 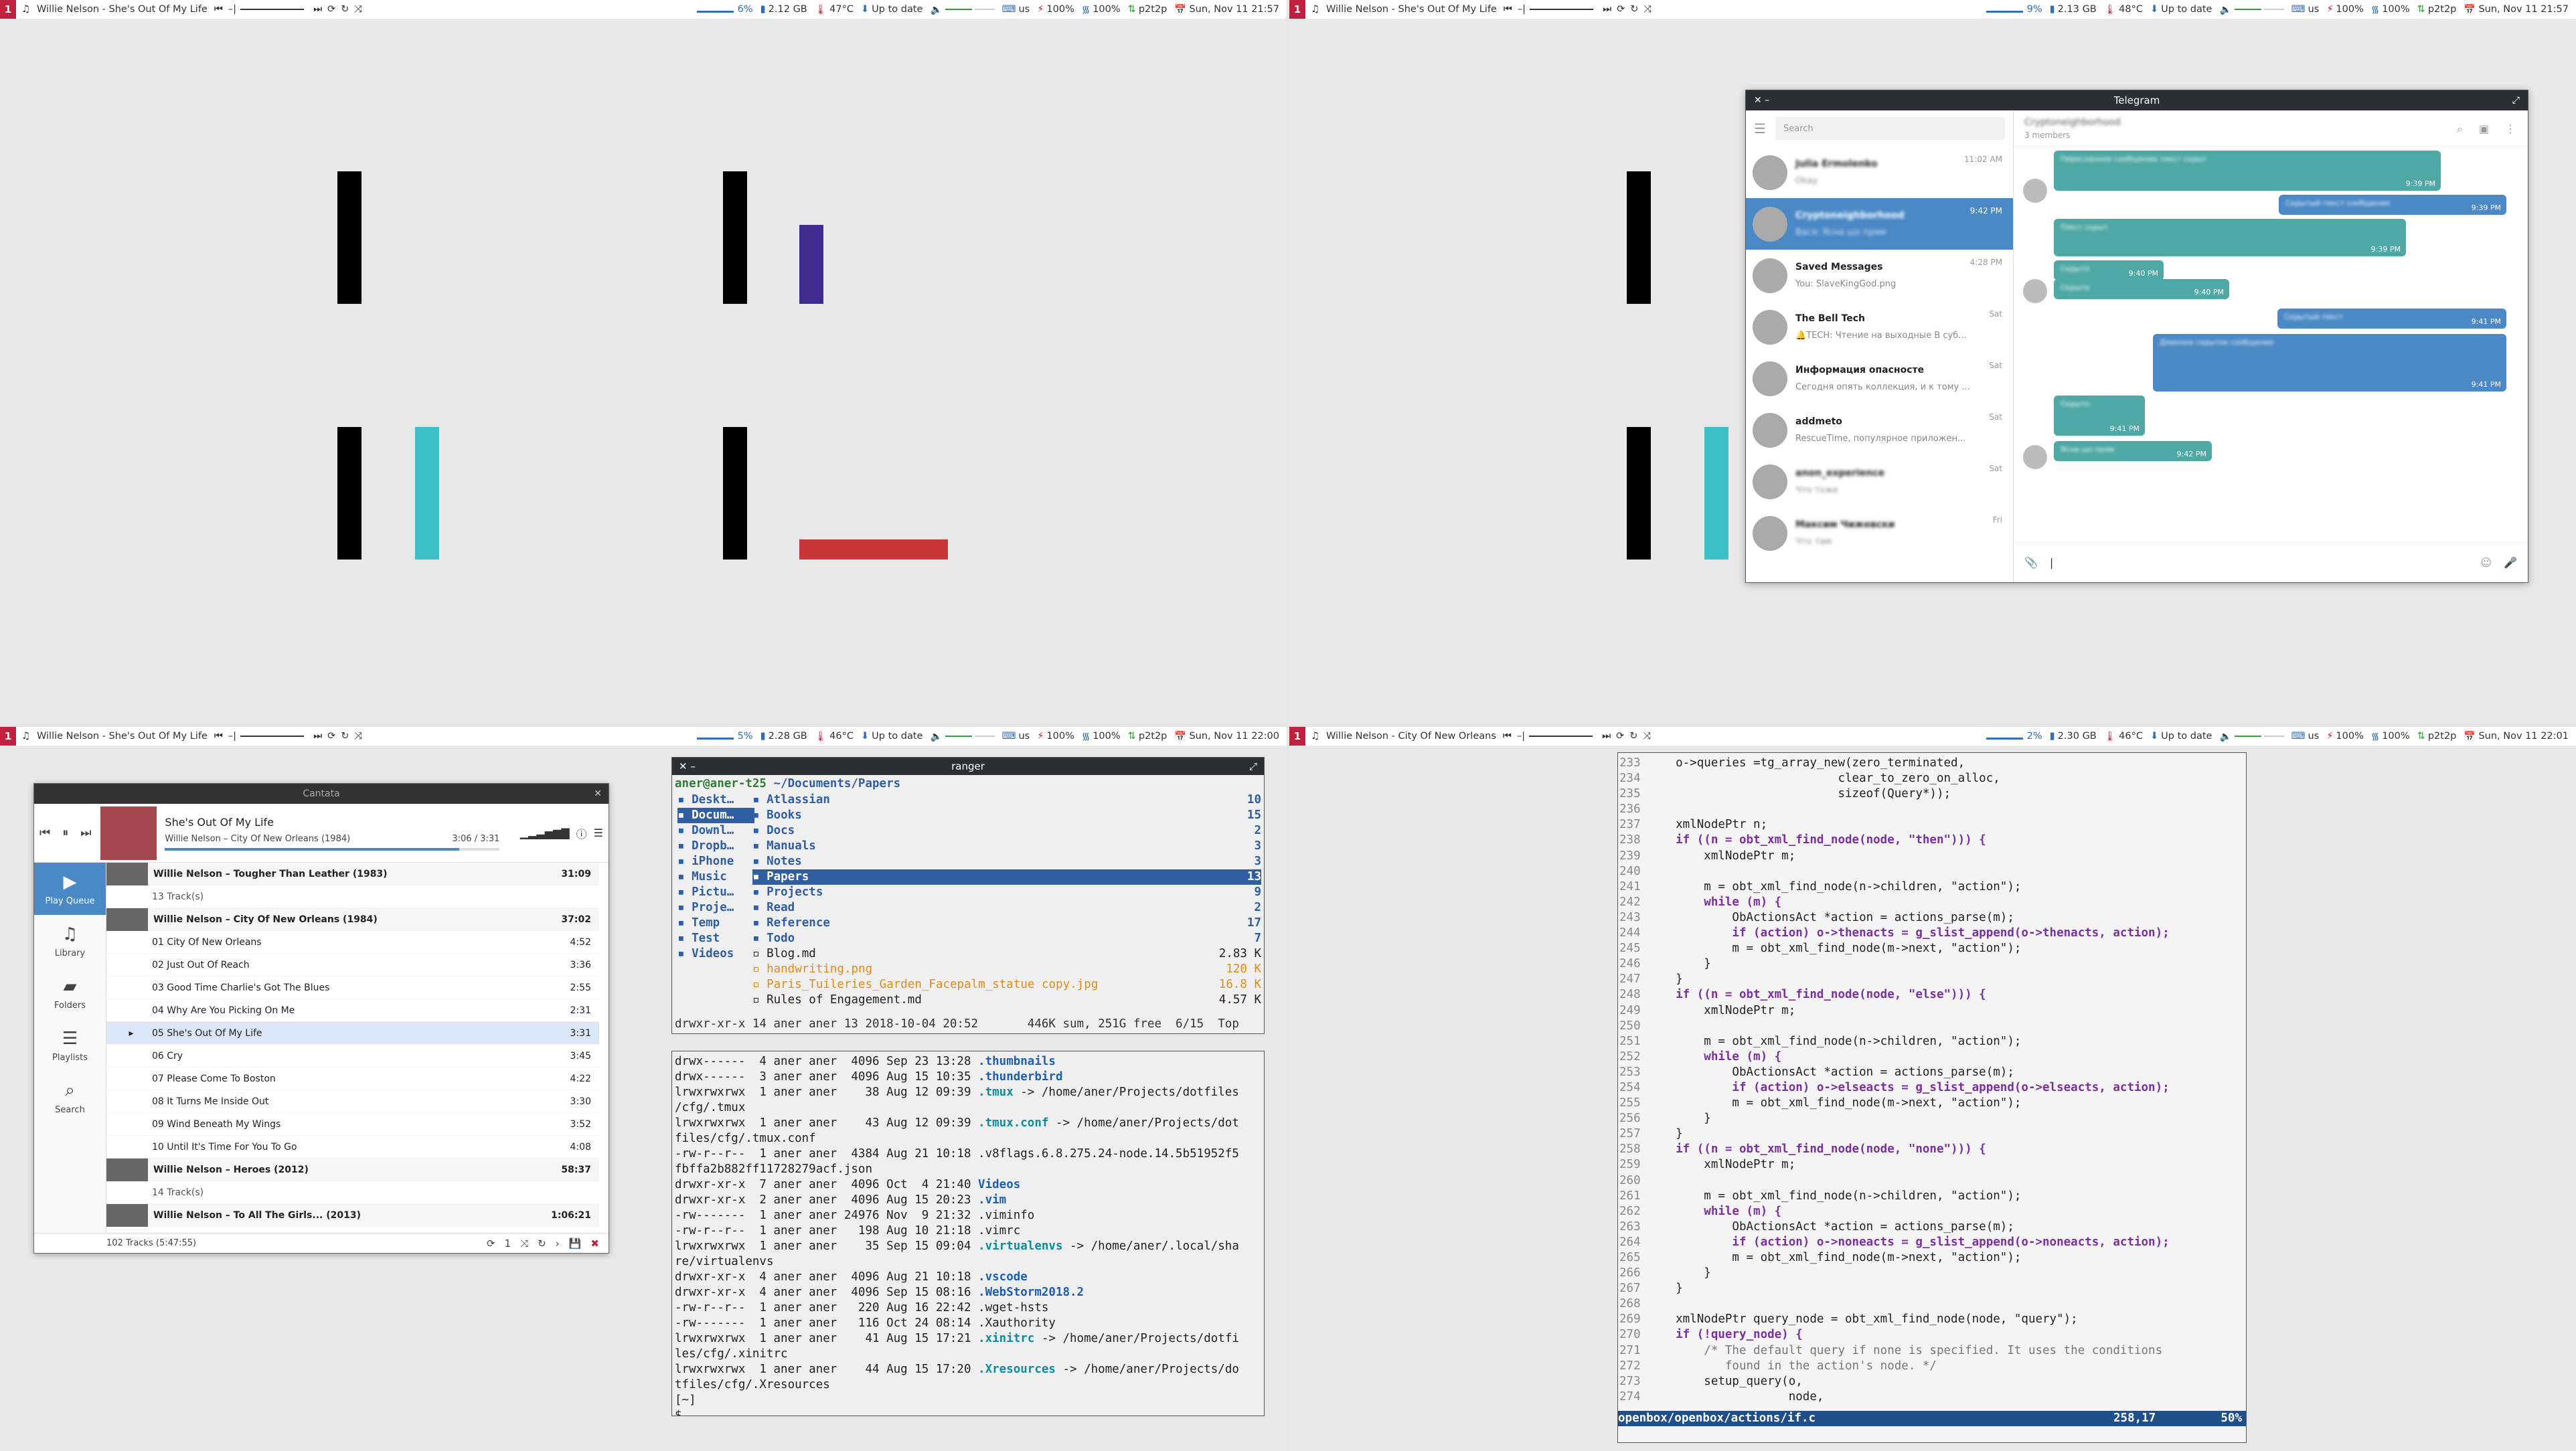 I want to click on clear-icon: ✖, so click(x=594, y=1243).